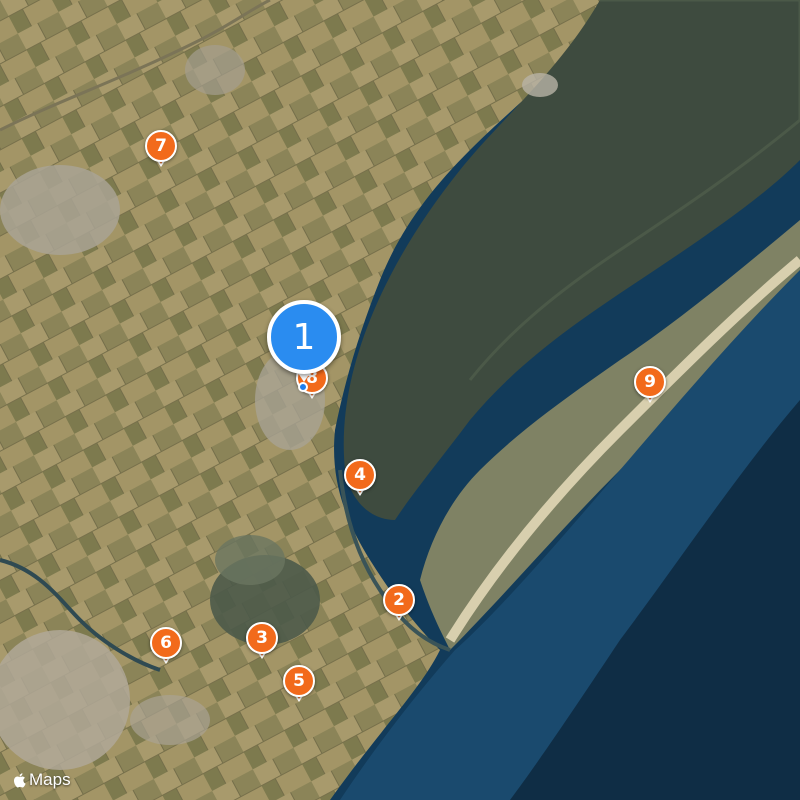  I want to click on marker-label: 3, so click(262, 638).